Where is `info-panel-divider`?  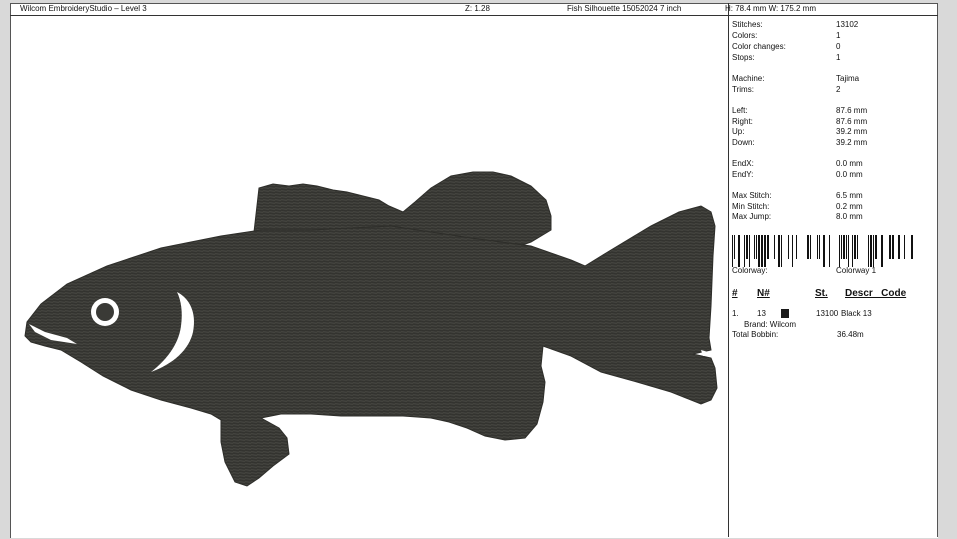 info-panel-divider is located at coordinates (728, 270).